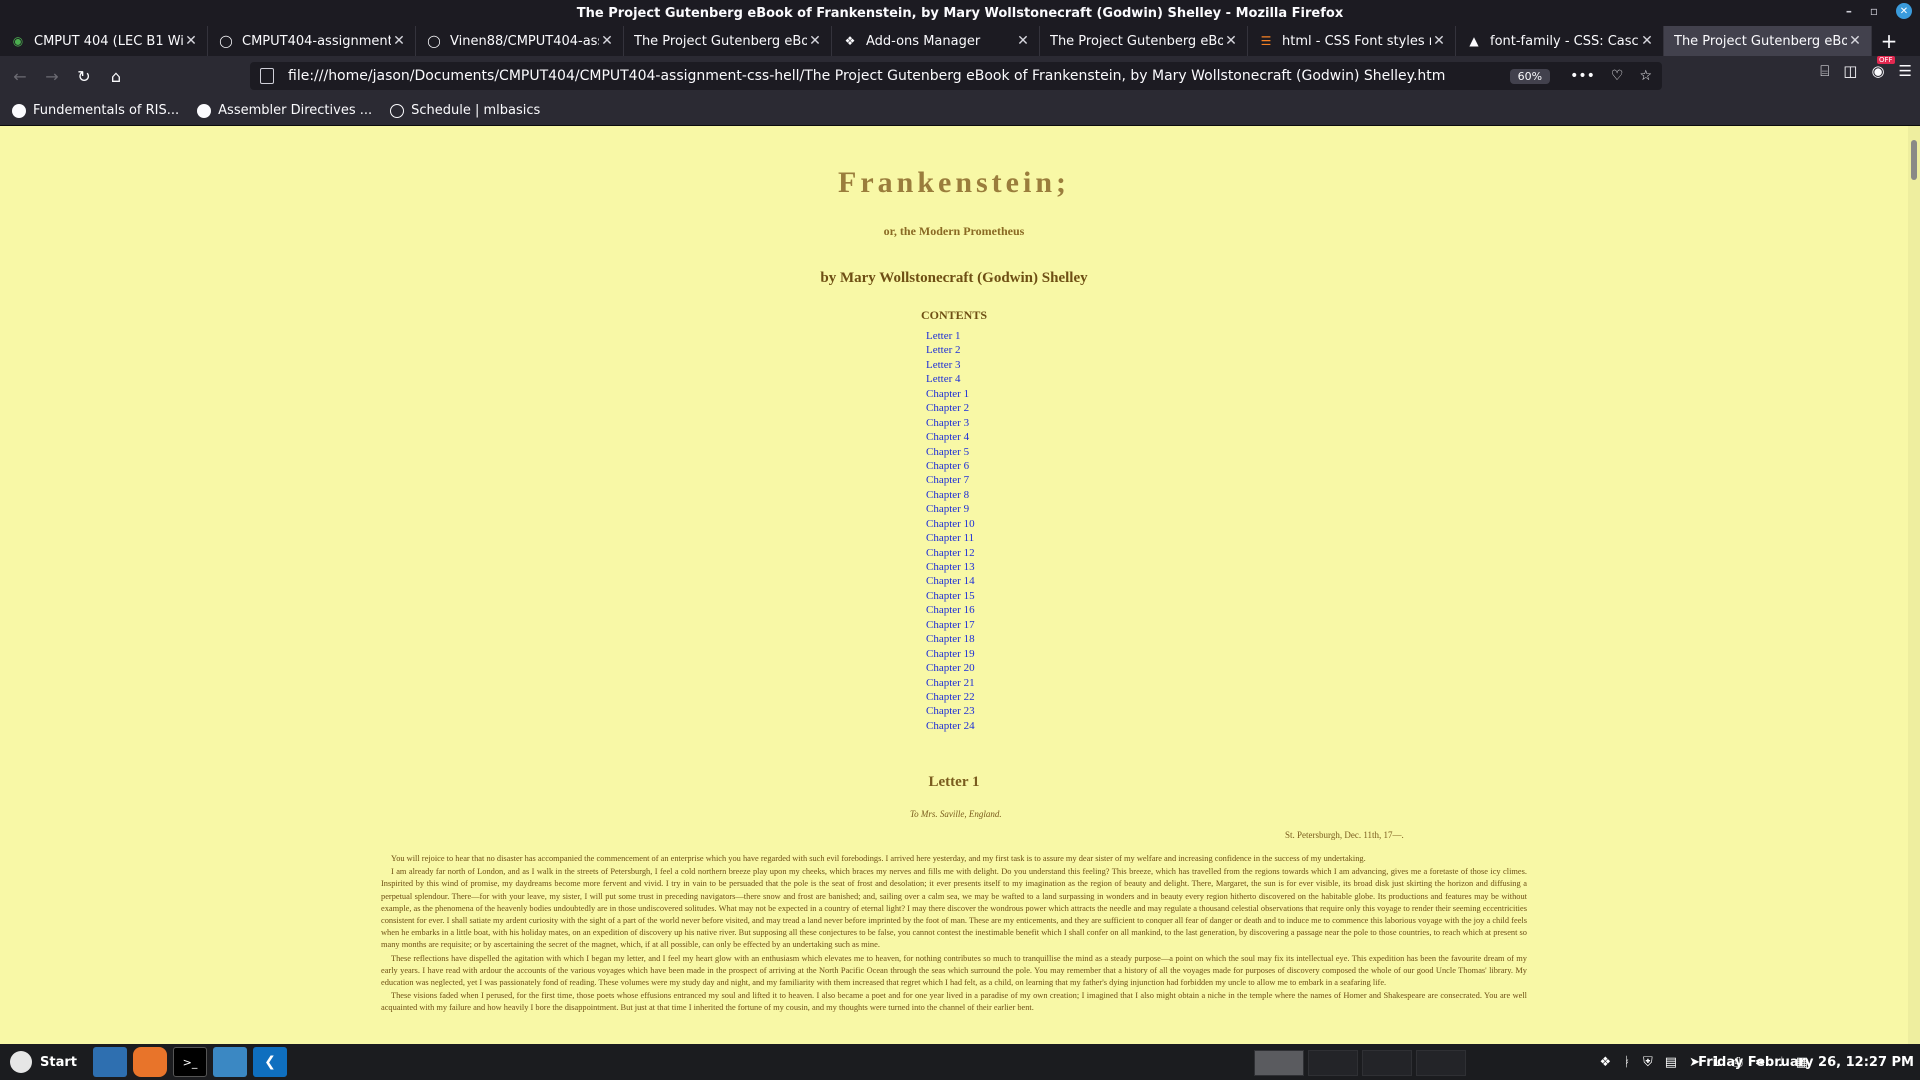 This screenshot has width=1920, height=1080. I want to click on toc-link-chapter-7: Chapter 7, so click(950, 480).